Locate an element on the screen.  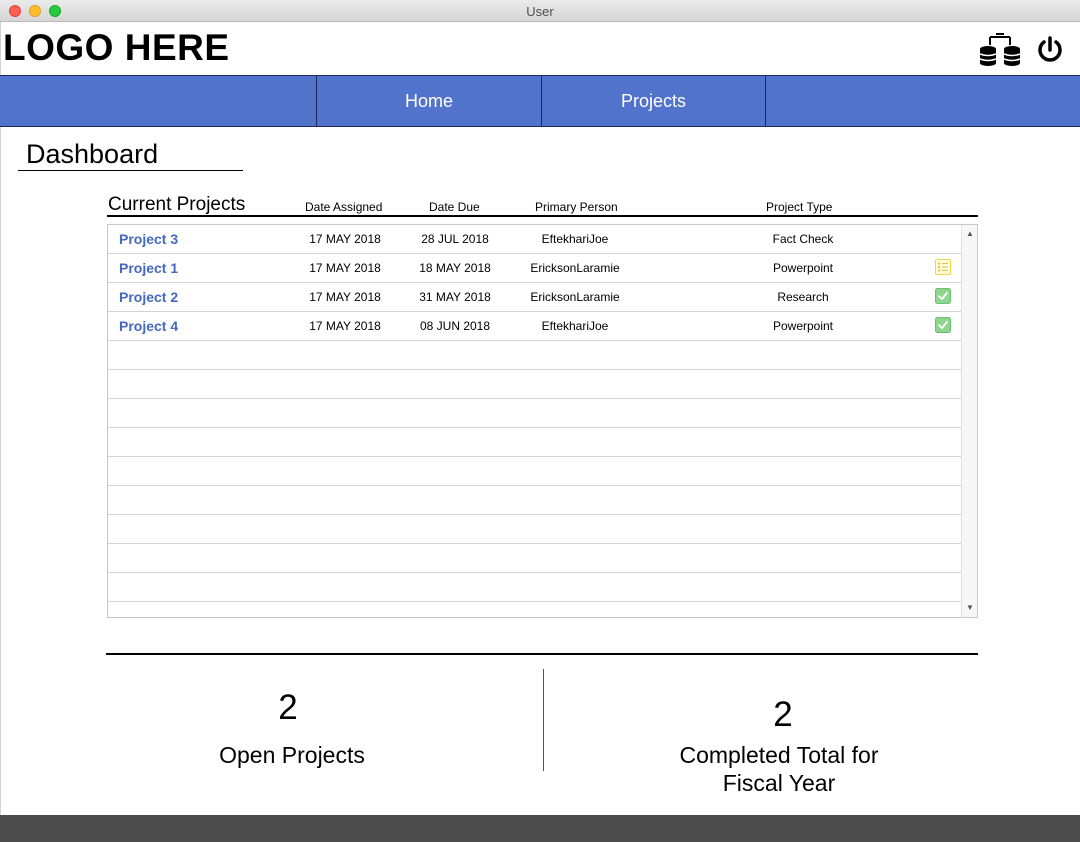
completed-label-line2: Fiscal Year is located at coordinates (779, 783).